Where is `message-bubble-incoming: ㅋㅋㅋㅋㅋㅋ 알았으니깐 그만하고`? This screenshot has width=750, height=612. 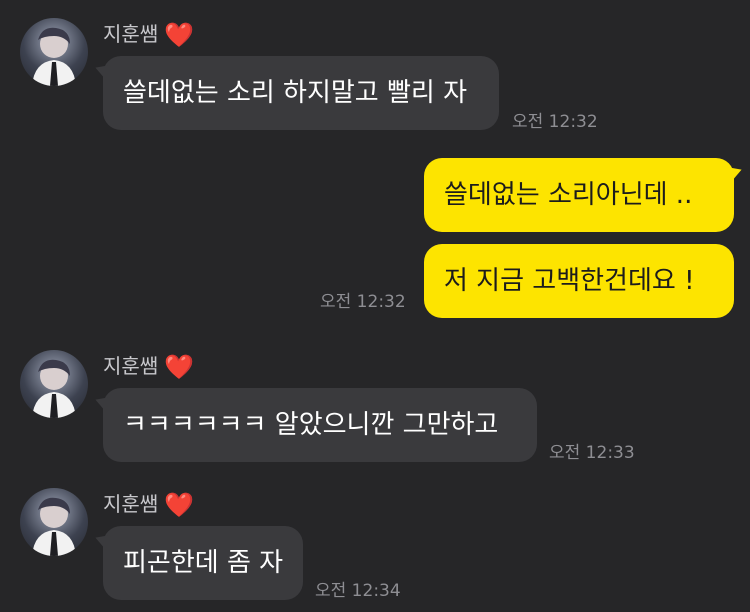 message-bubble-incoming: ㅋㅋㅋㅋㅋㅋ 알았으니깐 그만하고 is located at coordinates (314, 425).